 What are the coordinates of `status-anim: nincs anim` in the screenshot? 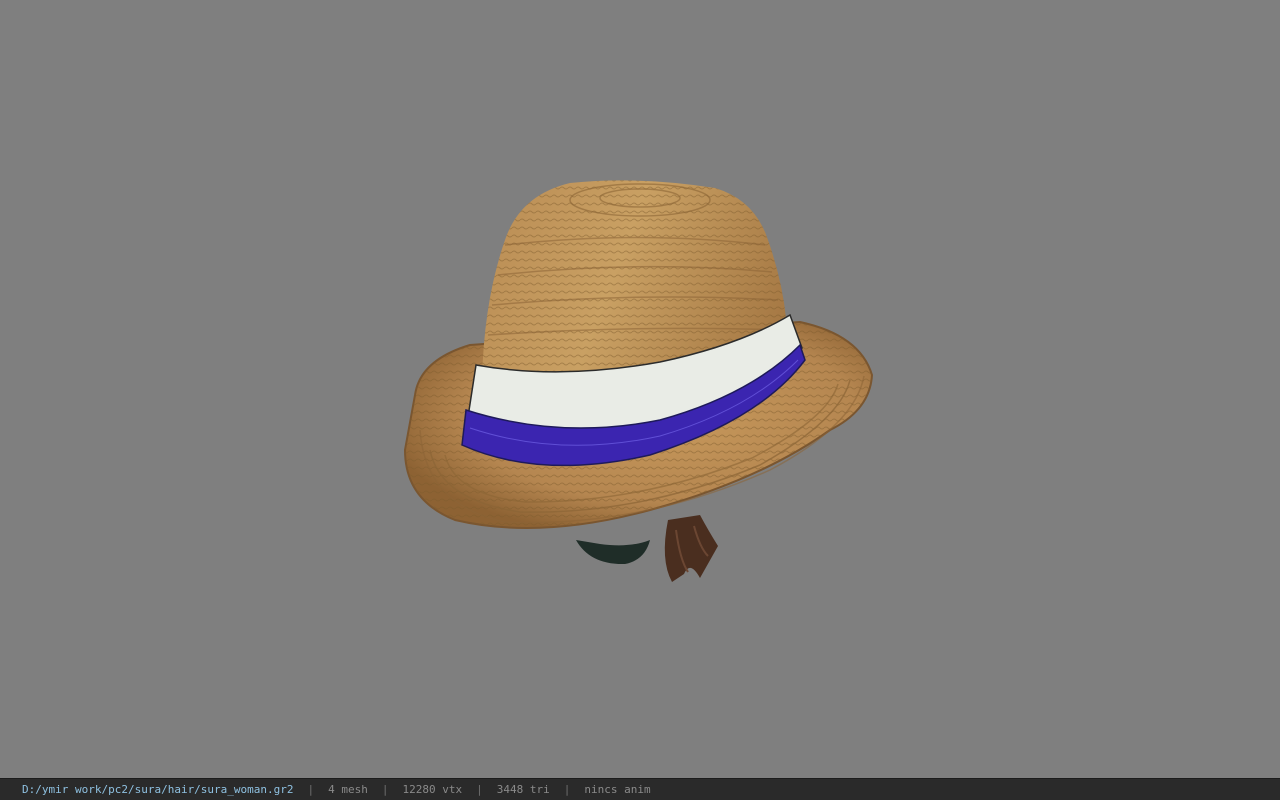 It's located at (617, 789).